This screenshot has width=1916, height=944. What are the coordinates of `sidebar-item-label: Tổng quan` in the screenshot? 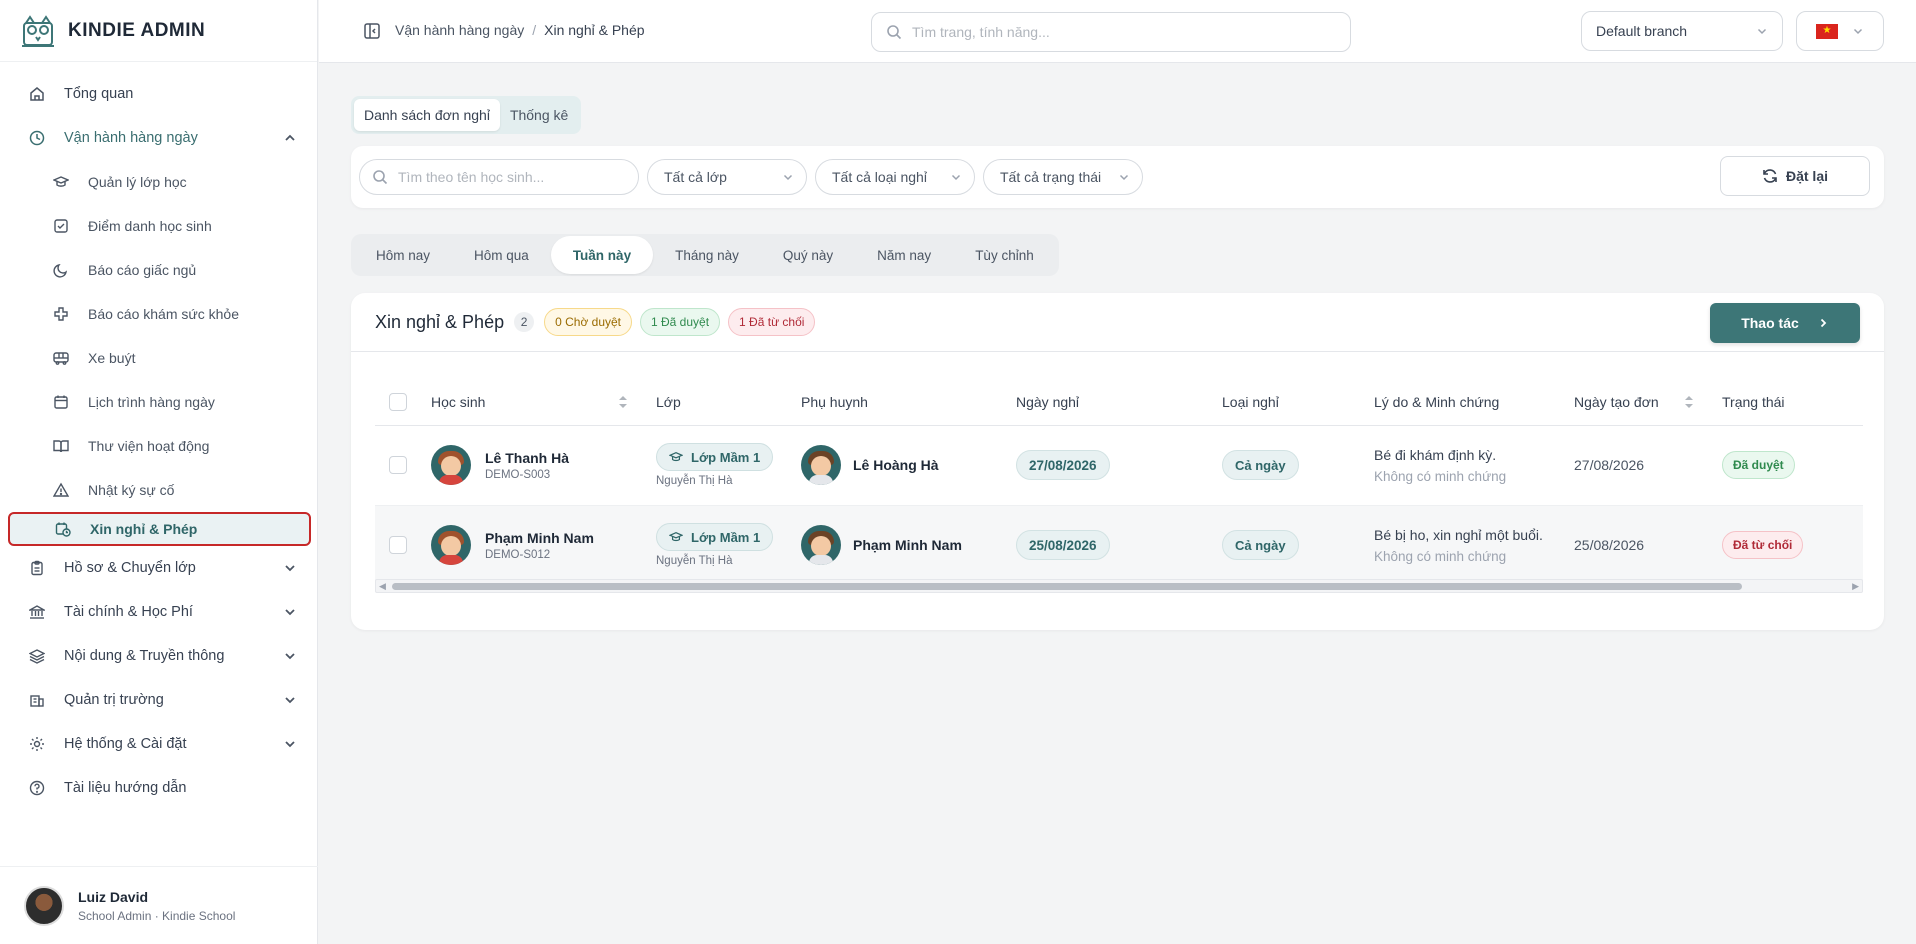 It's located at (99, 94).